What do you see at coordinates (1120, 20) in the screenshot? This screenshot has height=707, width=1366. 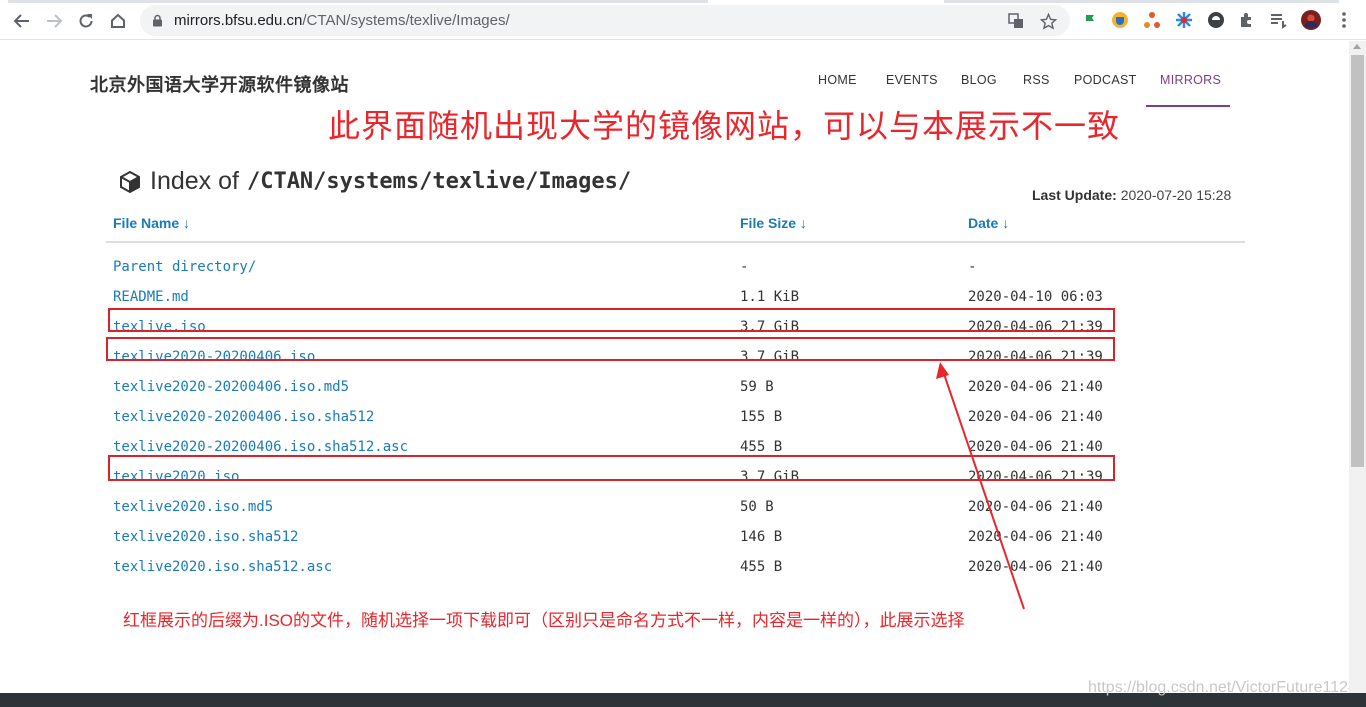 I see `shield-extension-icon` at bounding box center [1120, 20].